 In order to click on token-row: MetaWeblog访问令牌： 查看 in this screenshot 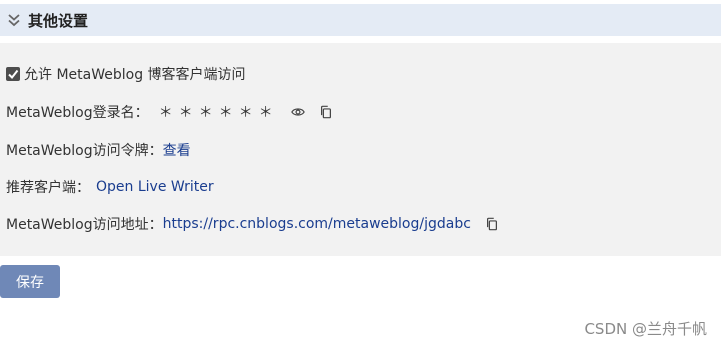, I will do `click(98, 150)`.